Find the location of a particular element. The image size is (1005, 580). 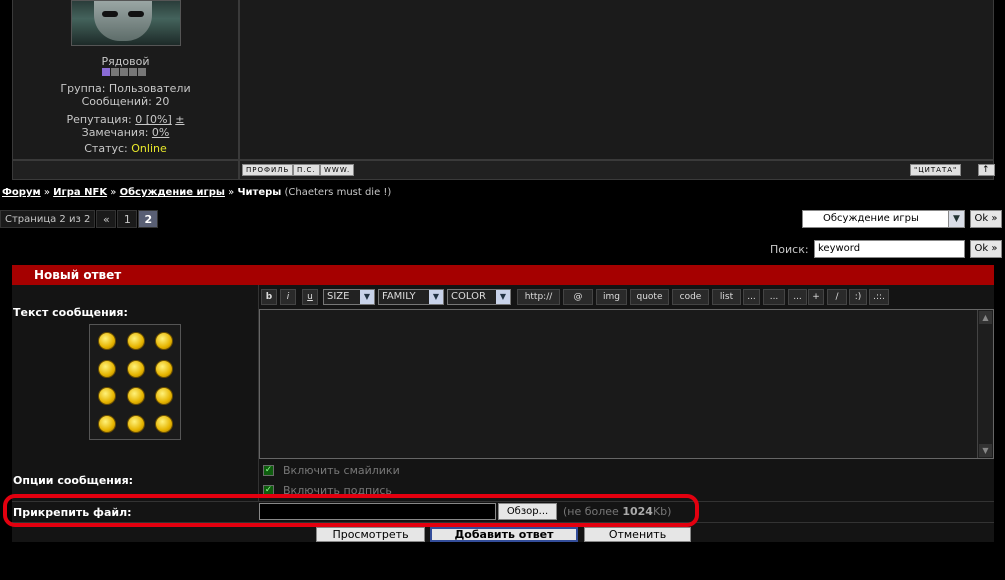

pm-button: П.С. is located at coordinates (306, 170).